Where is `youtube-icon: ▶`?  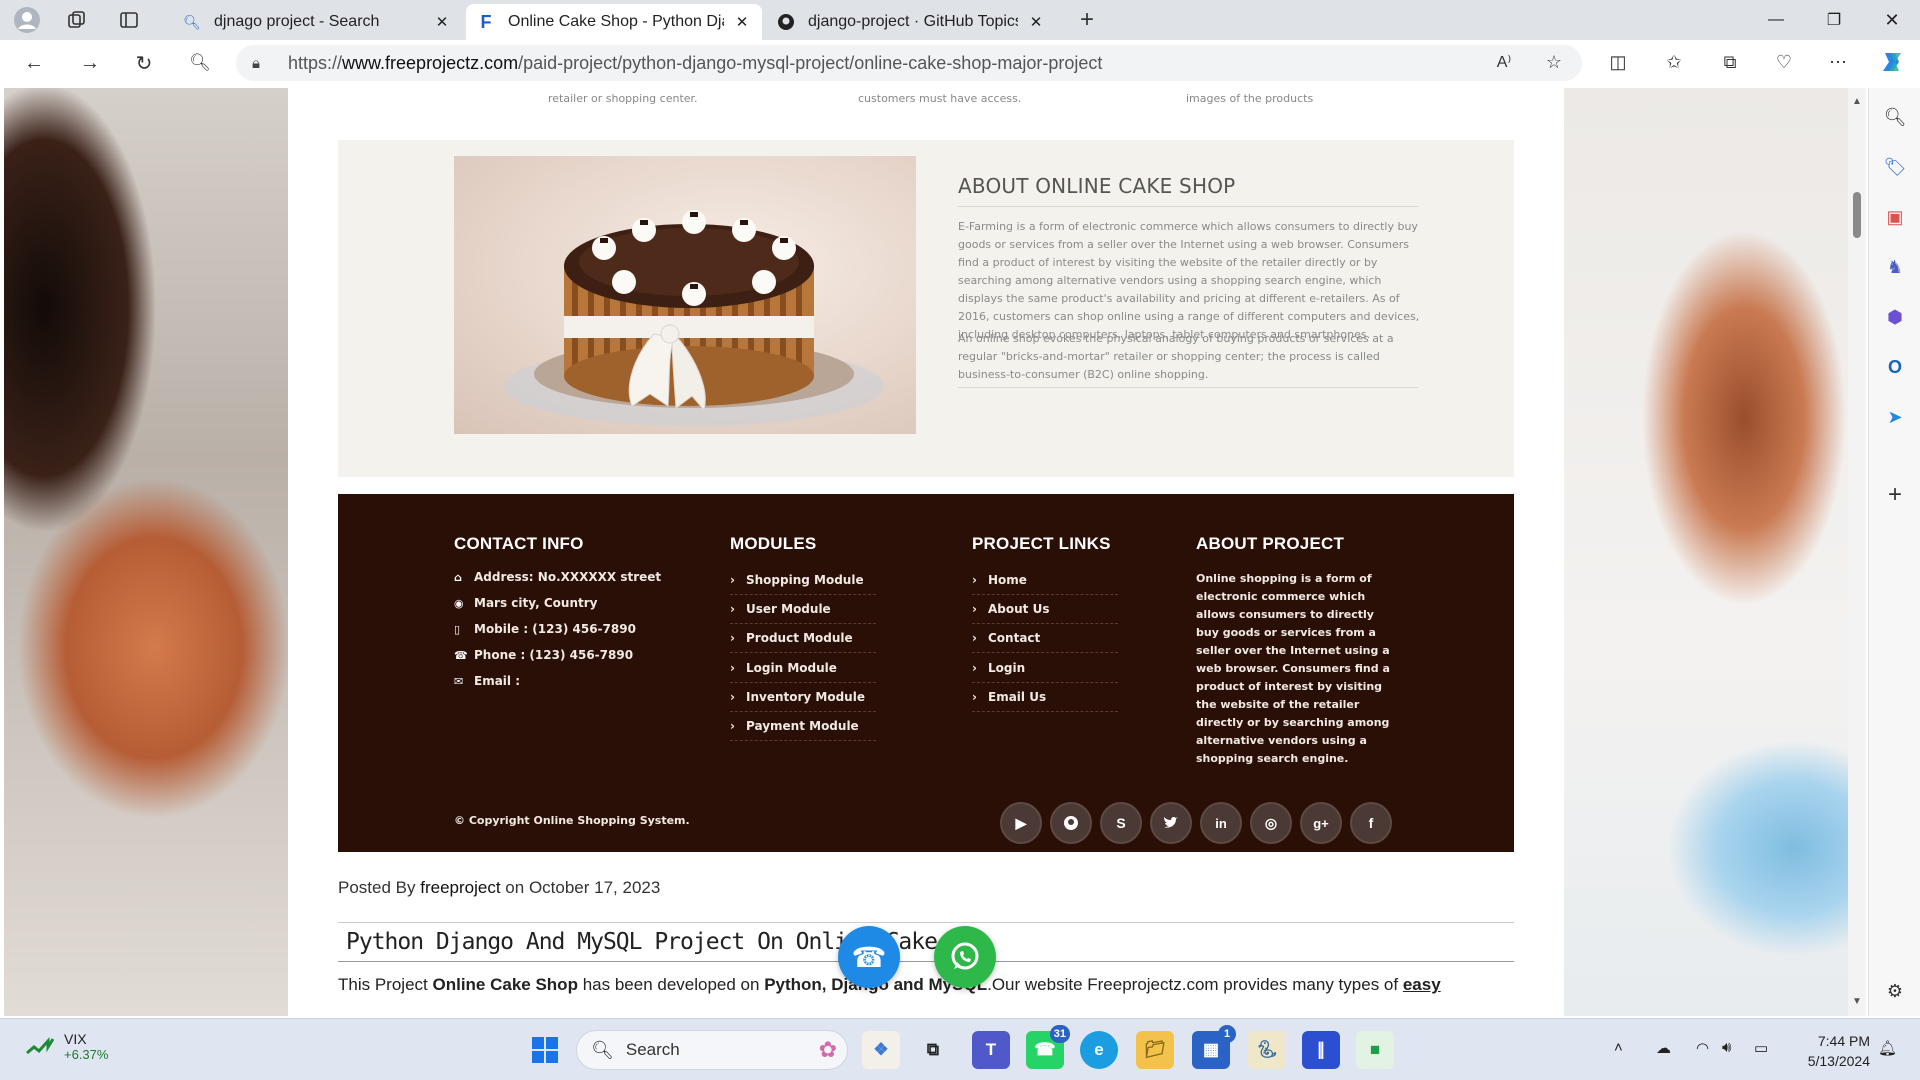
youtube-icon: ▶ is located at coordinates (1021, 823).